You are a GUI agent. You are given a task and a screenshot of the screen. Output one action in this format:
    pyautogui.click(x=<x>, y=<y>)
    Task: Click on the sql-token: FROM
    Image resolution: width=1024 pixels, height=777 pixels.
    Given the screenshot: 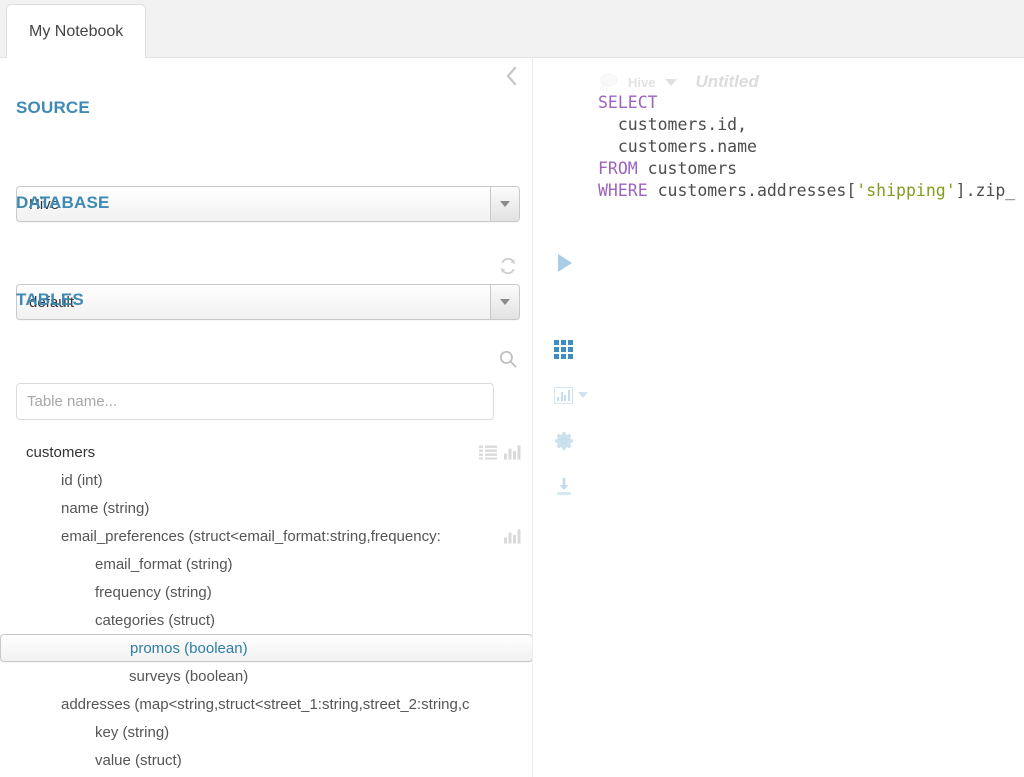 What is the action you would take?
    pyautogui.click(x=618, y=168)
    